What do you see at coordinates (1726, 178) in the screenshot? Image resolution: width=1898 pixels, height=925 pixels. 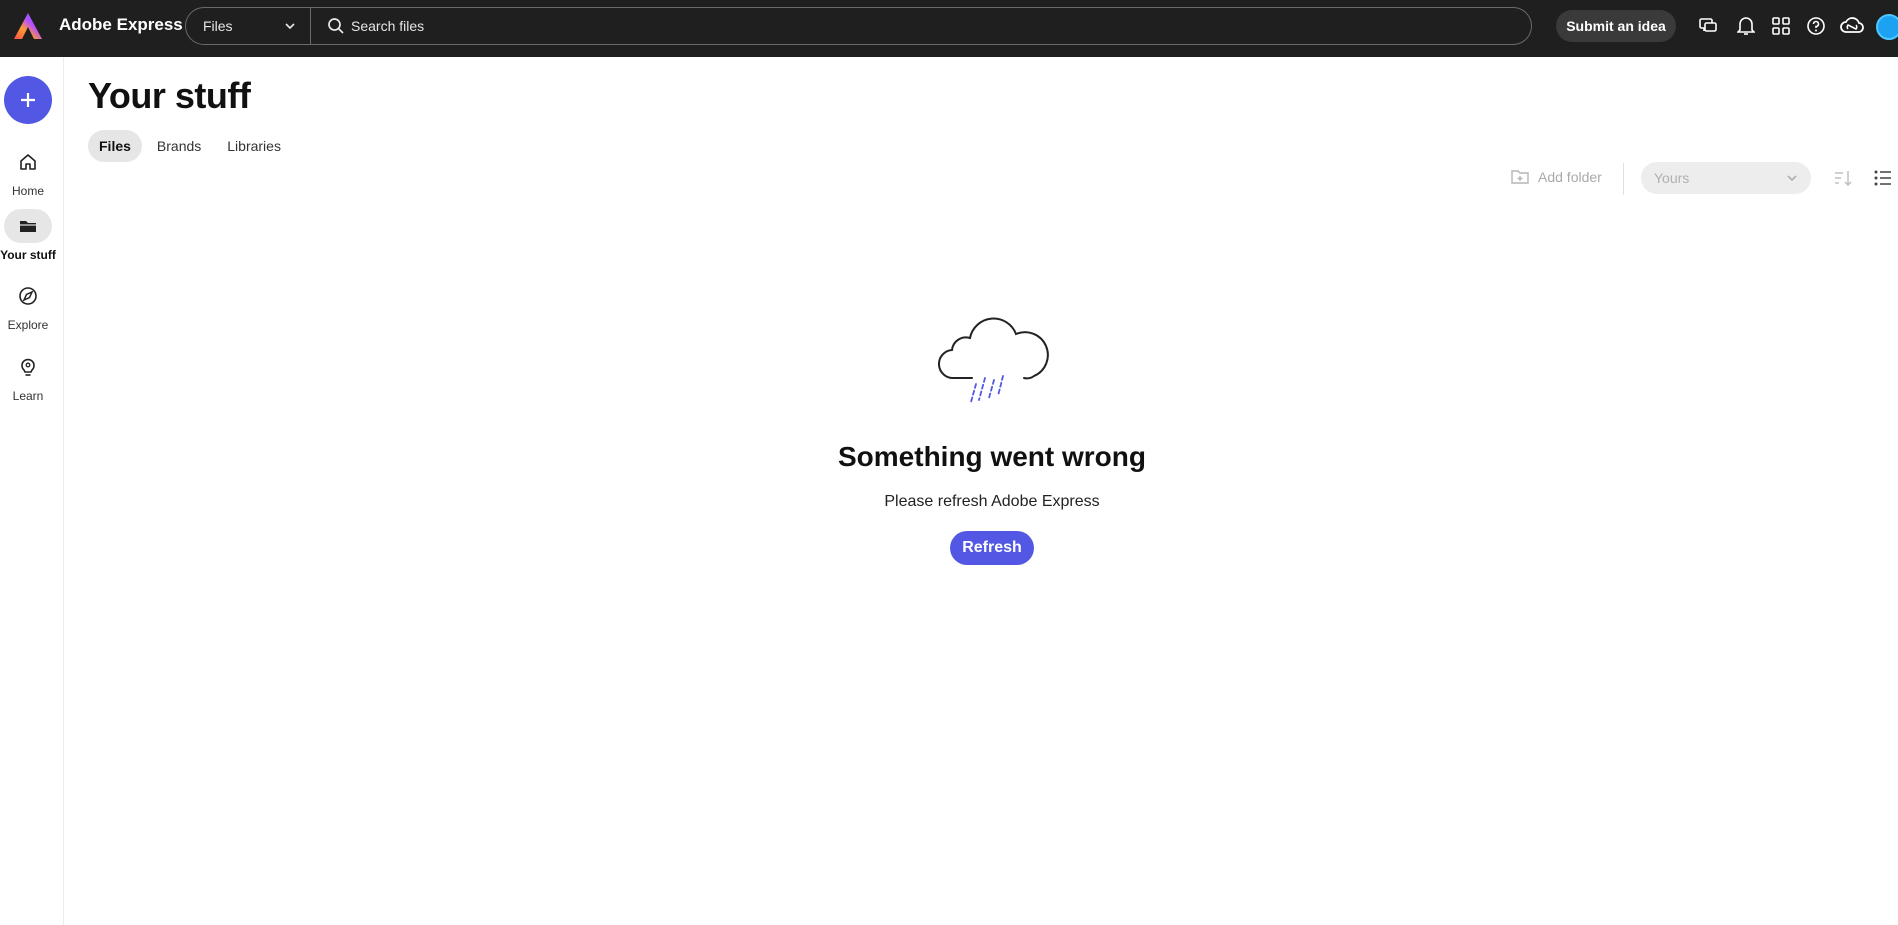 I see `owner-filter-select: Yours` at bounding box center [1726, 178].